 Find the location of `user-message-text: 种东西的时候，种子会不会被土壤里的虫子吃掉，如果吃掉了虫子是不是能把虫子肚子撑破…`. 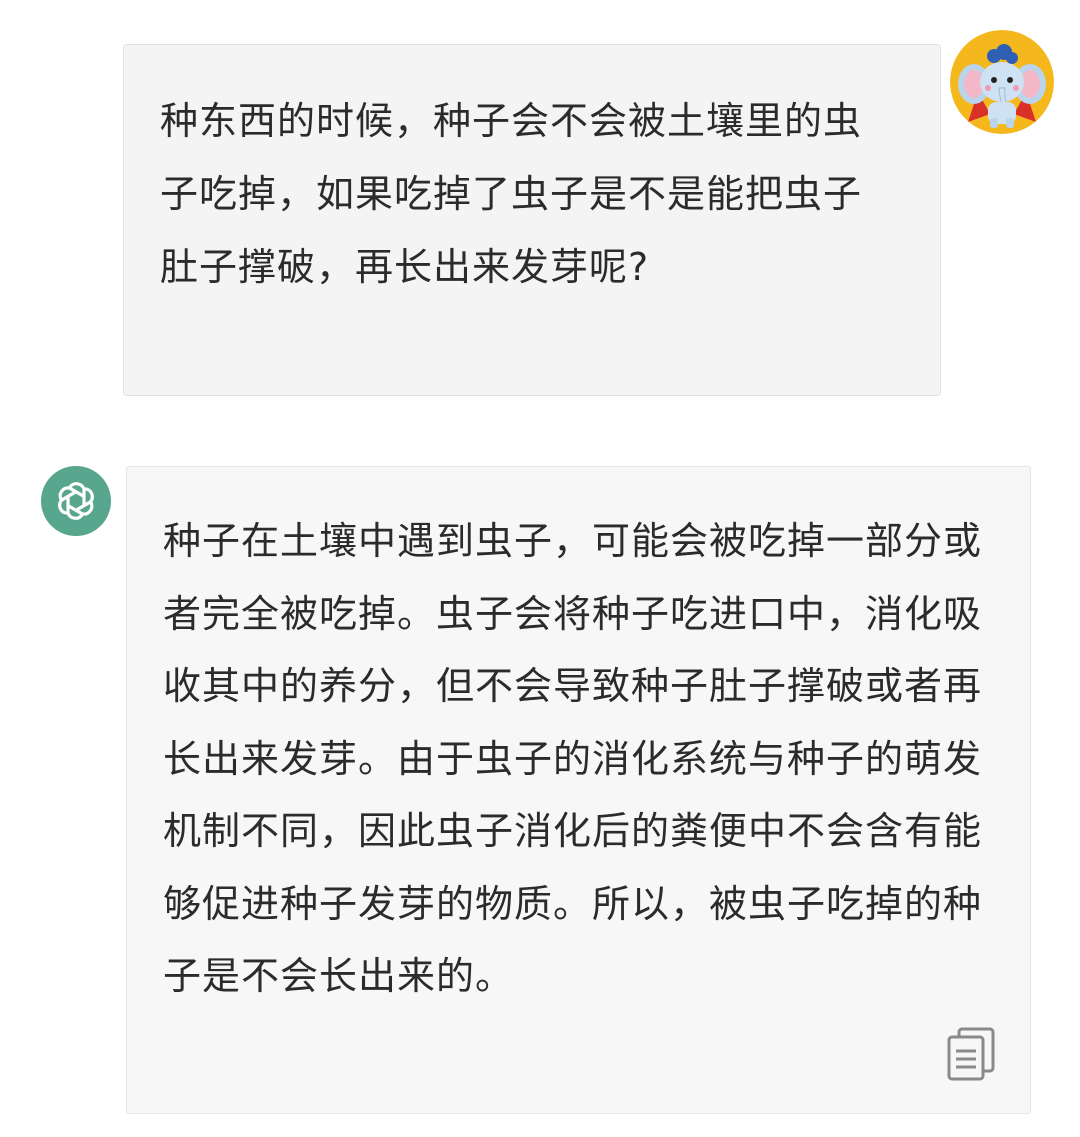

user-message-text: 种东西的时候，种子会不会被土壤里的虫子吃掉，如果吃掉了虫子是不是能把虫子肚子撑破… is located at coordinates (511, 194).